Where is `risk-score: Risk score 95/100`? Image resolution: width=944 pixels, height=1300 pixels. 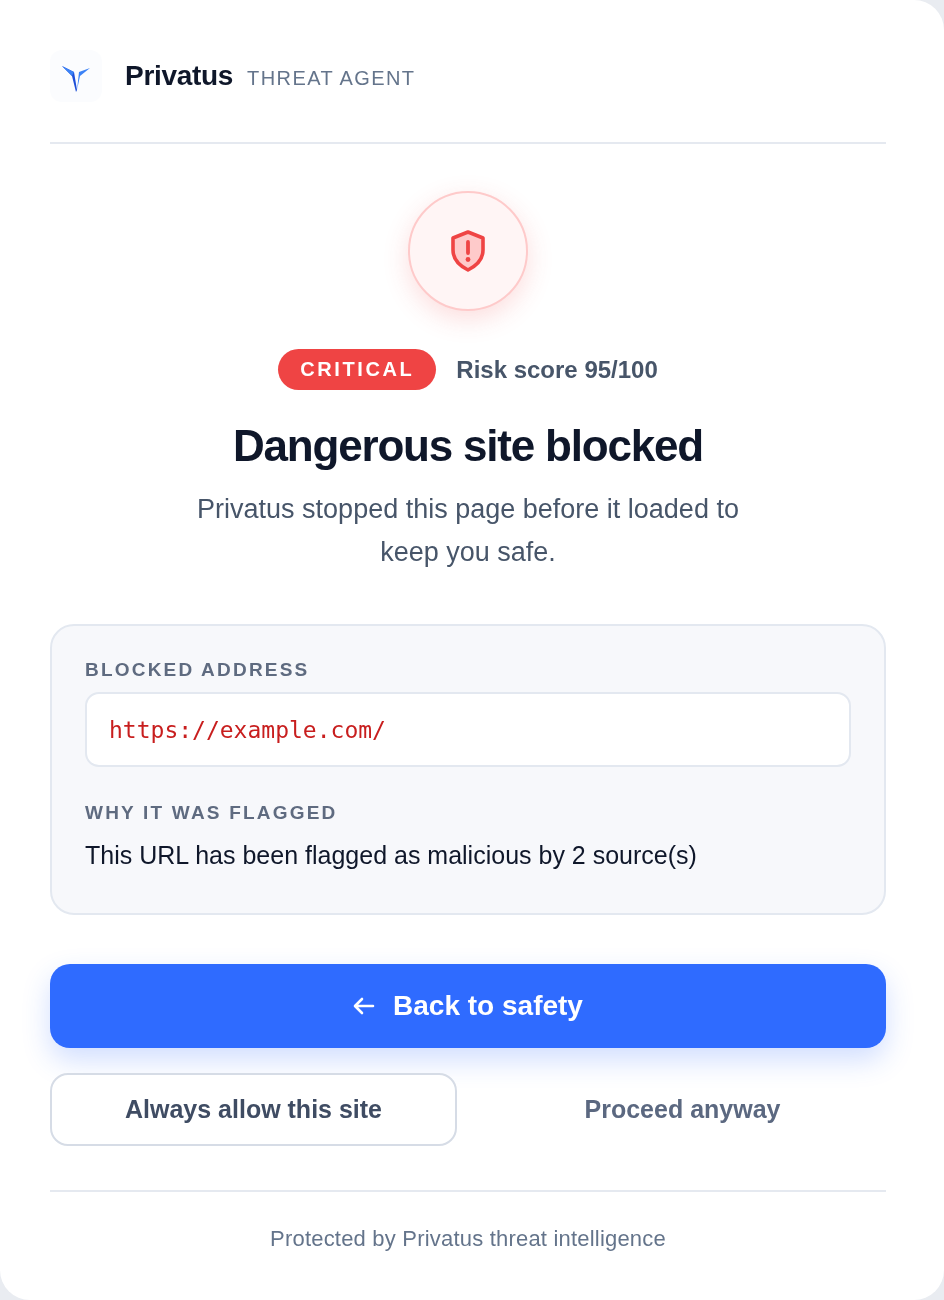
risk-score: Risk score 95/100 is located at coordinates (557, 369).